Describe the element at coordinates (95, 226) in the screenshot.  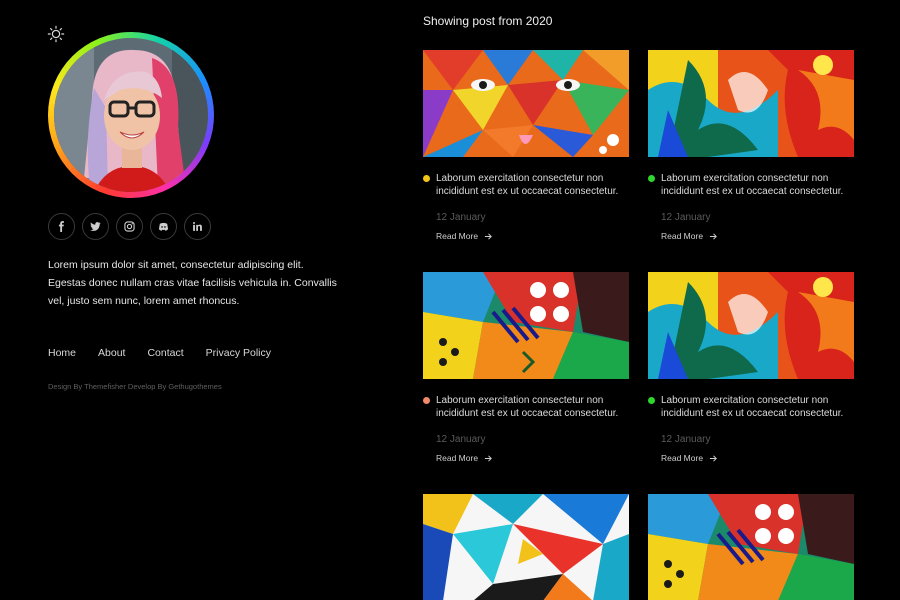
I see `twitter-icon` at that location.